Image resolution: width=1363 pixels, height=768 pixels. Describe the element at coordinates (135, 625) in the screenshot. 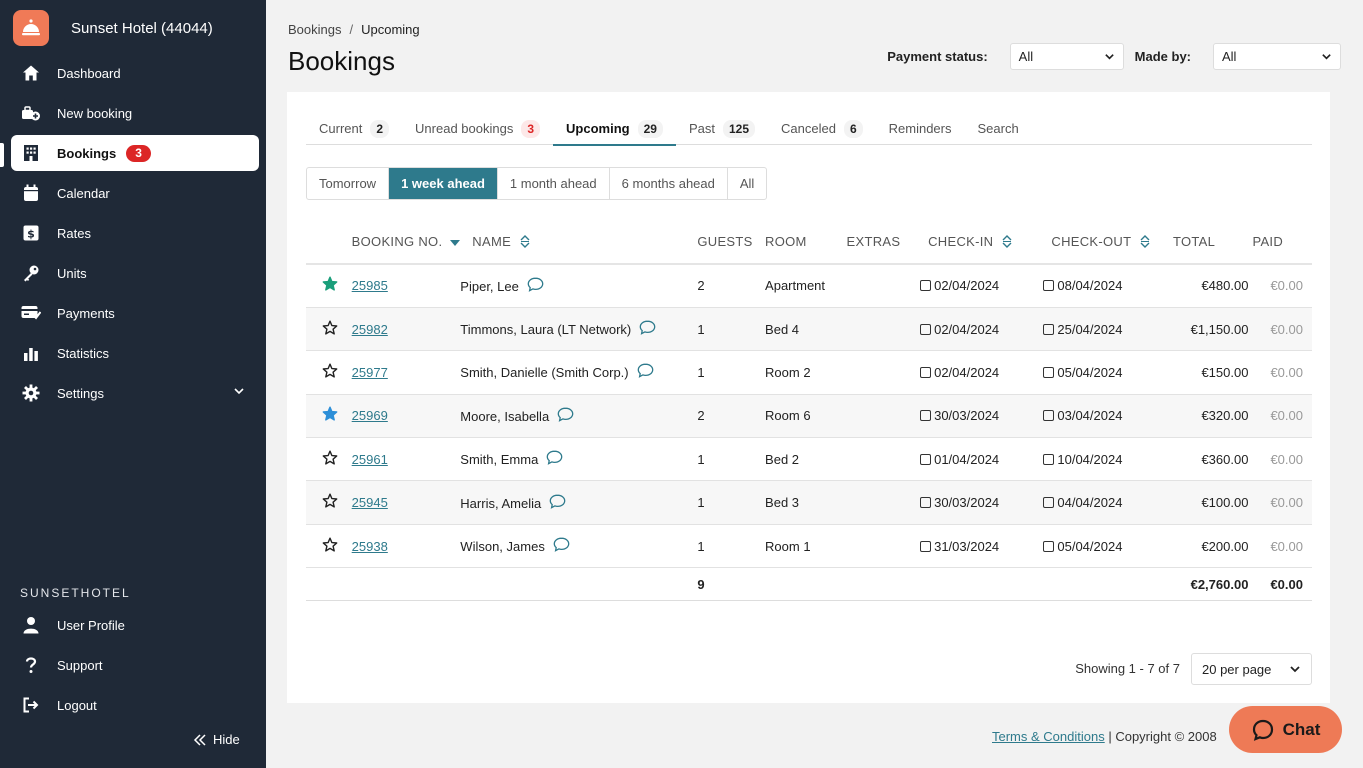

I see `sidebar-item-user-profile: User Profile` at that location.